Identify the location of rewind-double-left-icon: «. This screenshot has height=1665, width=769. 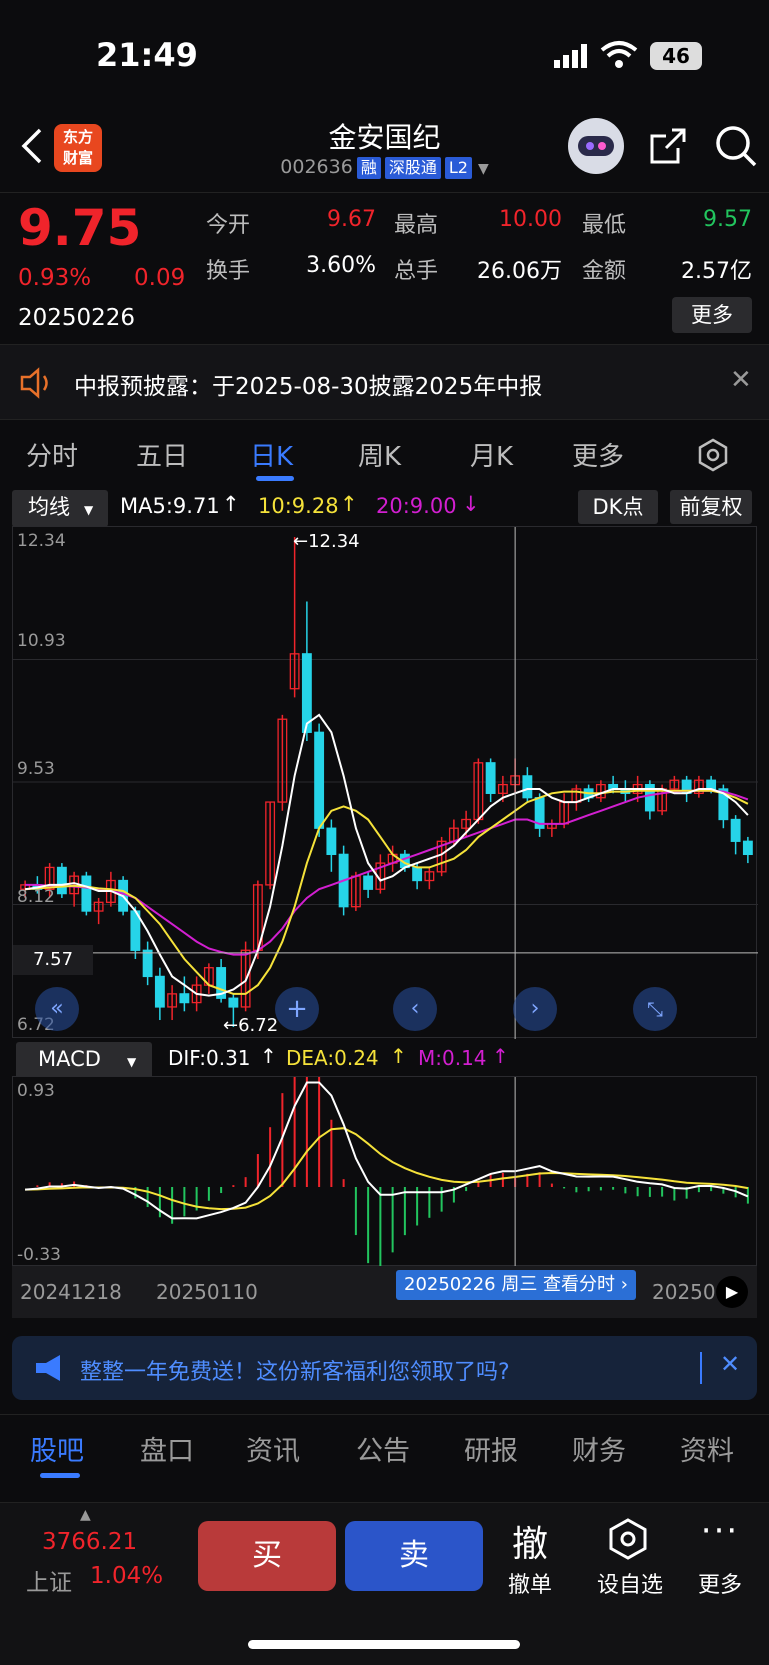
(57, 1009).